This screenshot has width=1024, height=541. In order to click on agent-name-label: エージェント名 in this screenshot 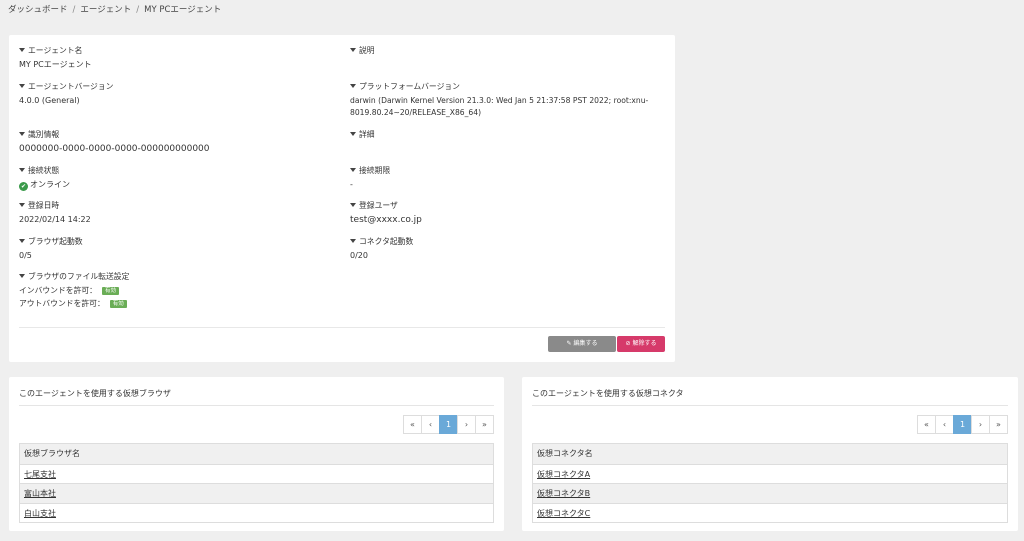, I will do `click(55, 50)`.